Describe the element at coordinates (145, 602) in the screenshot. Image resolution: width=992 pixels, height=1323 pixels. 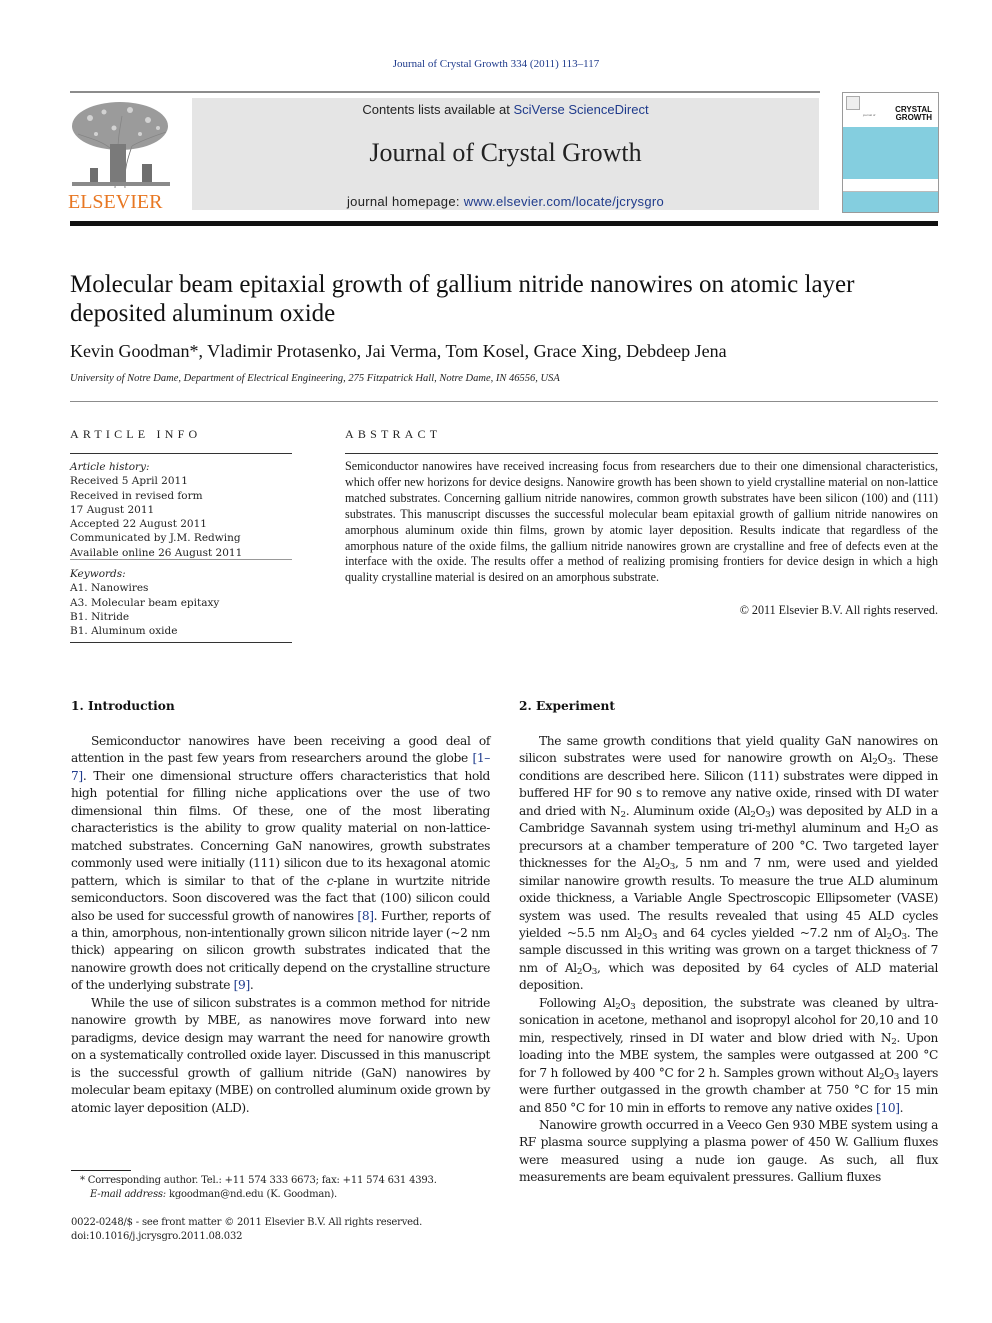
I see `keyword-item: A3. Molecular beam epitaxy` at that location.